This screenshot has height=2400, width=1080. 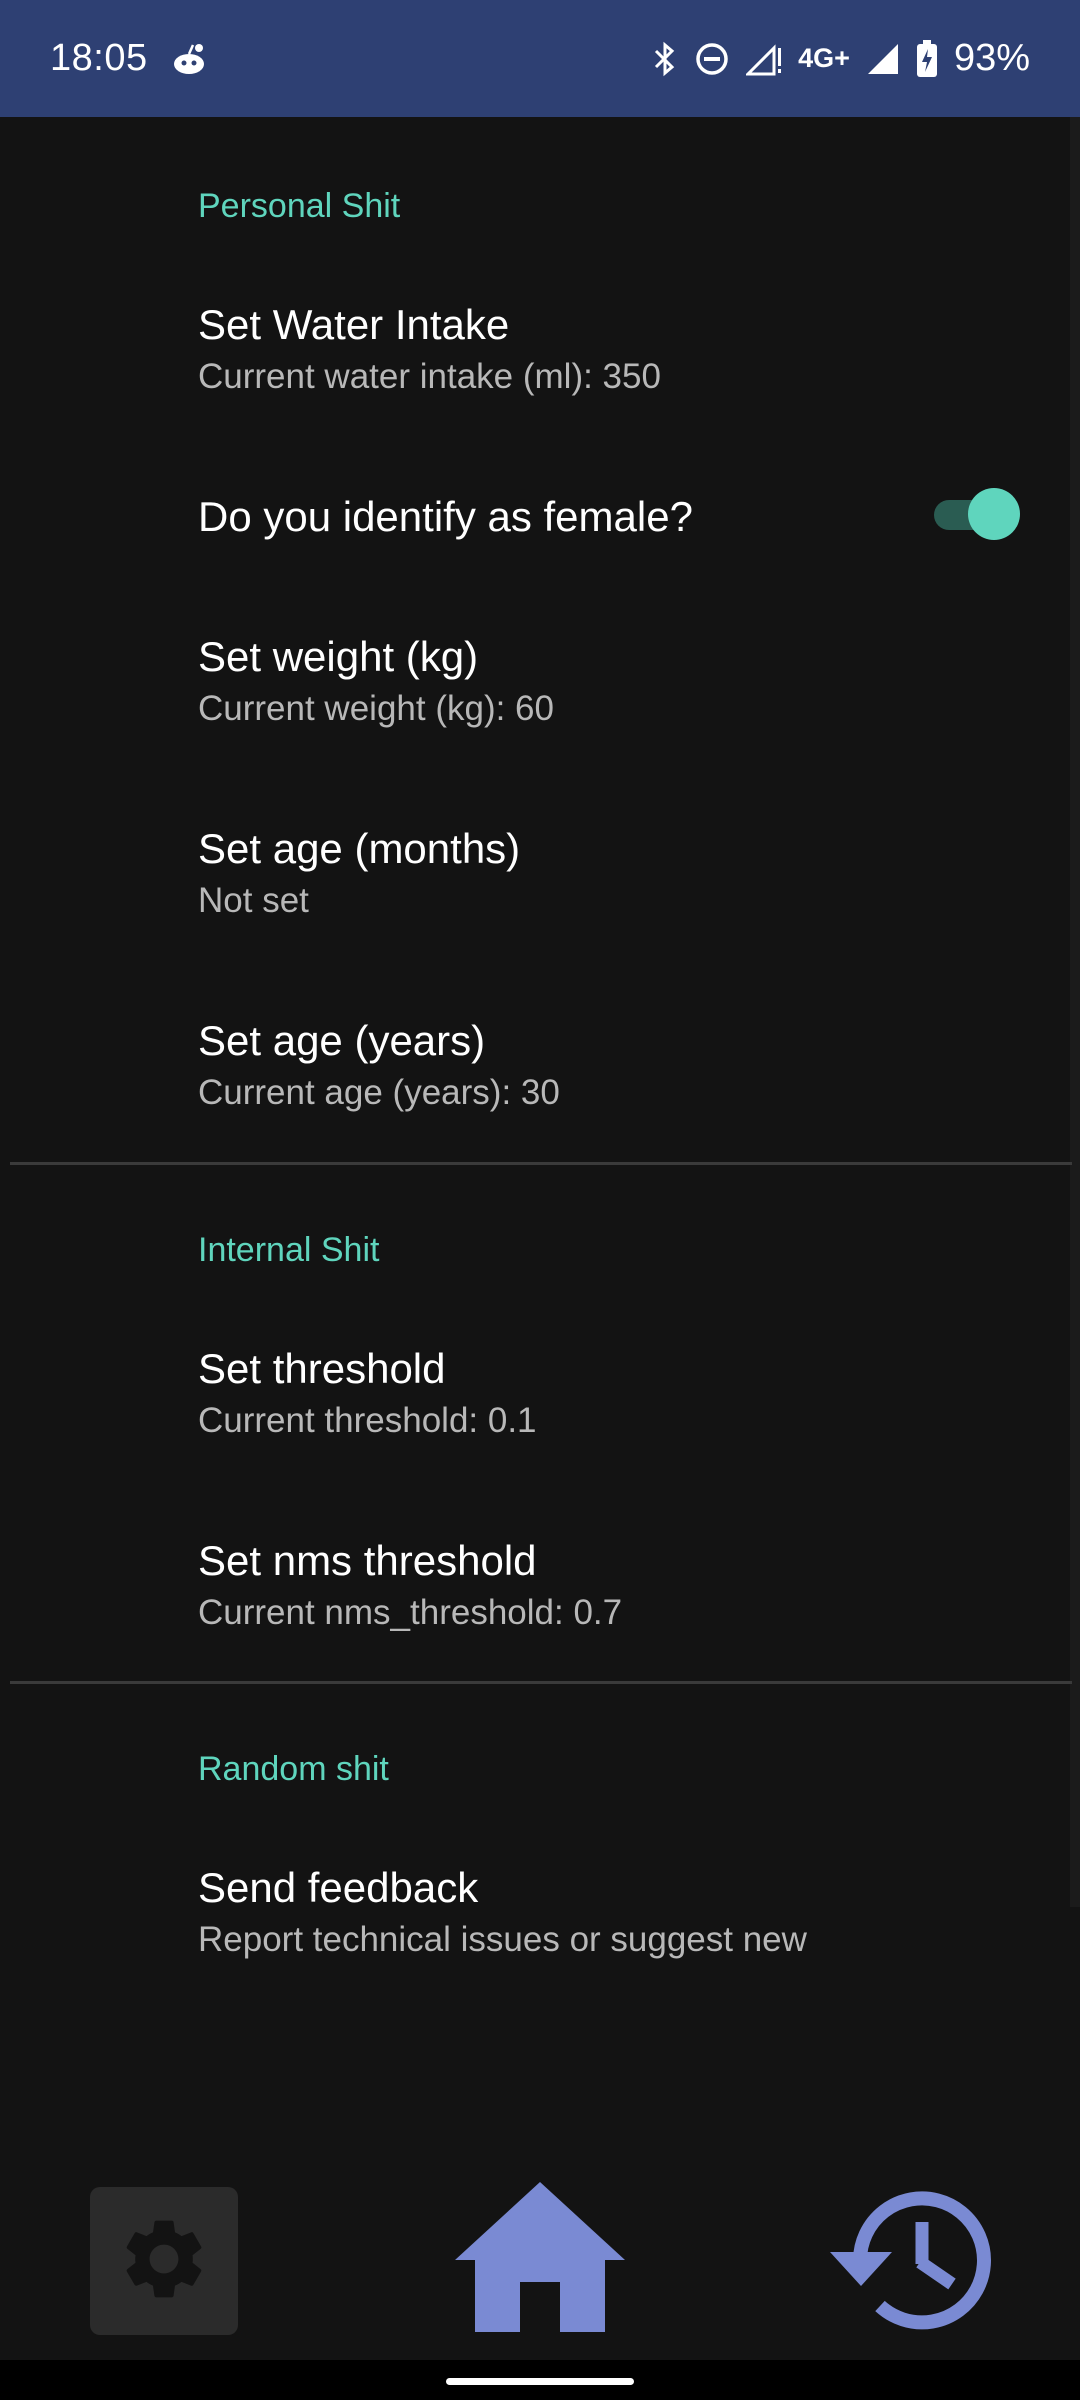 I want to click on pref-title: Set nms threshold, so click(x=367, y=1560).